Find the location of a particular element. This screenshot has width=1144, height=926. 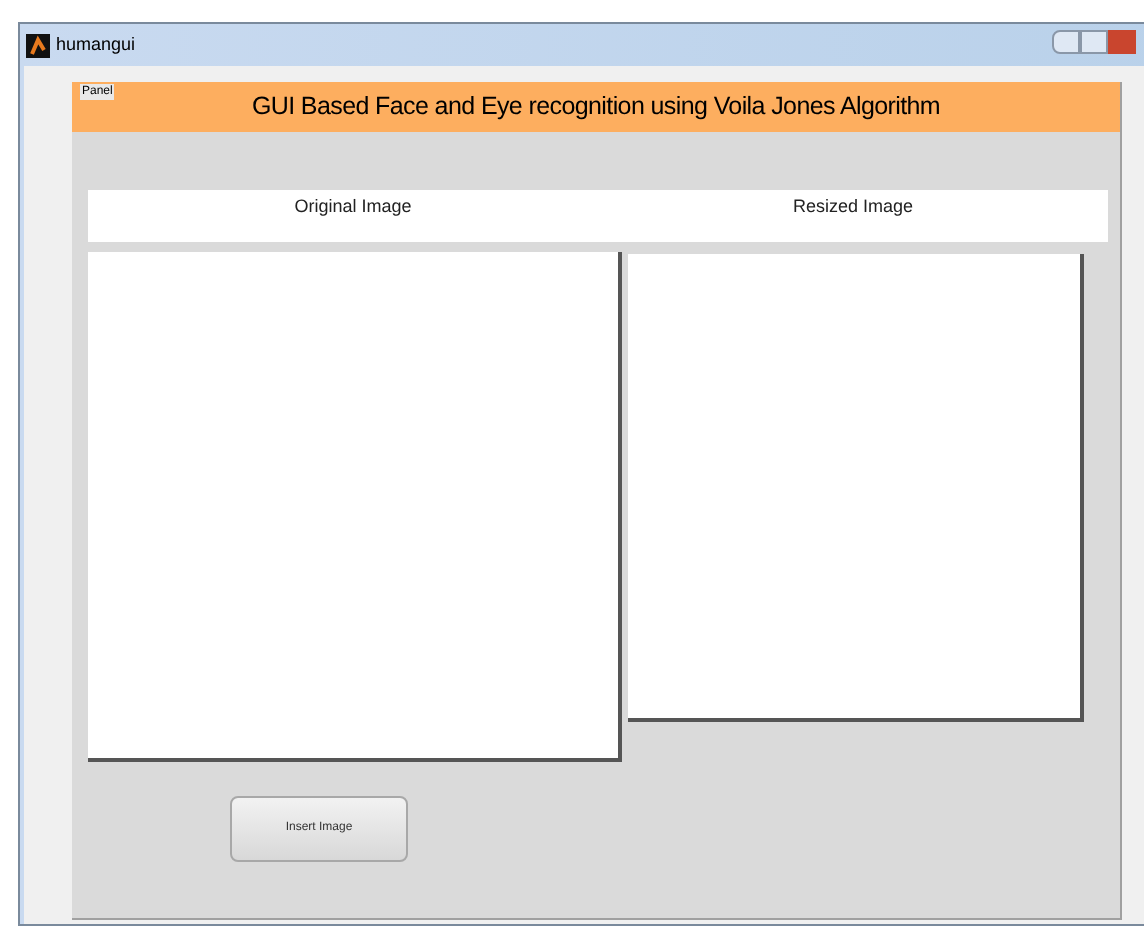

window-title: humangui is located at coordinates (96, 44).